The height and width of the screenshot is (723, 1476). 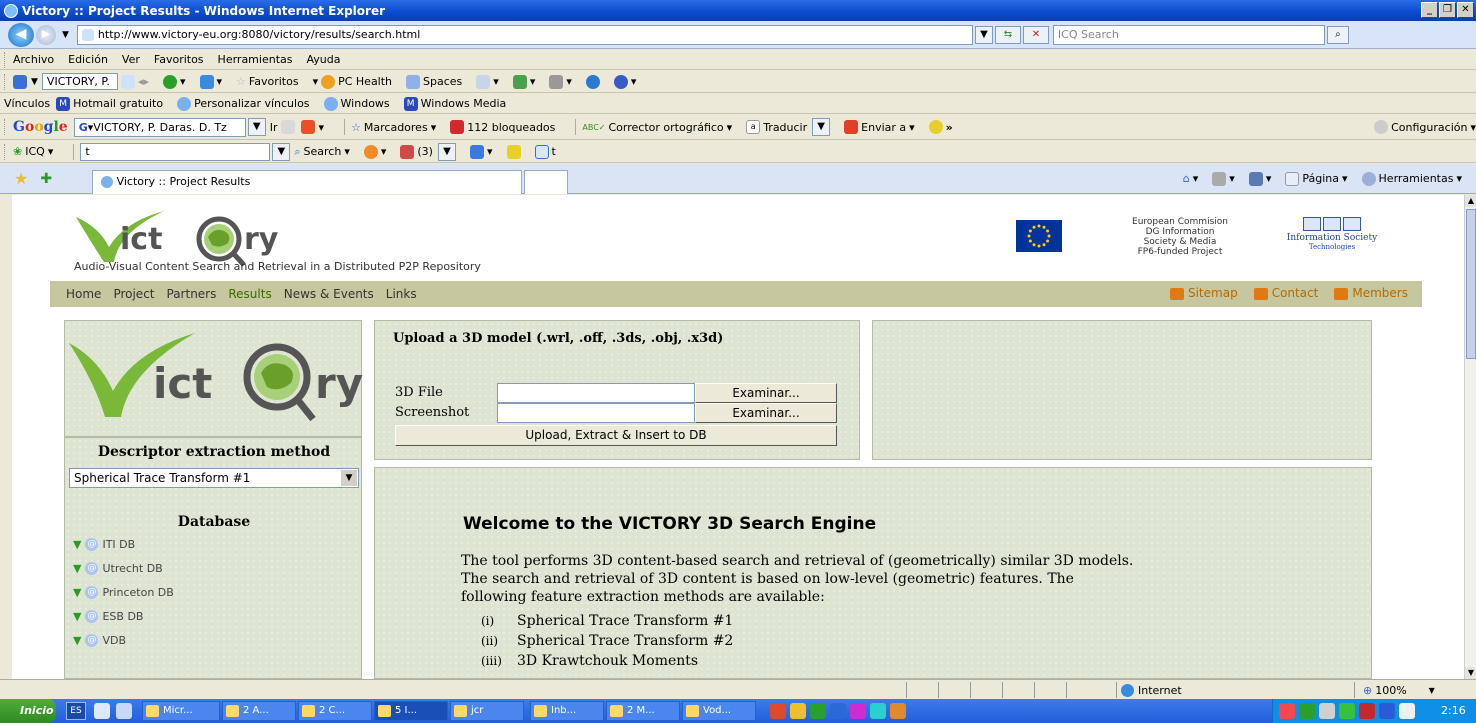 What do you see at coordinates (1470, 673) in the screenshot?
I see `scroll-down-icon: ▼` at bounding box center [1470, 673].